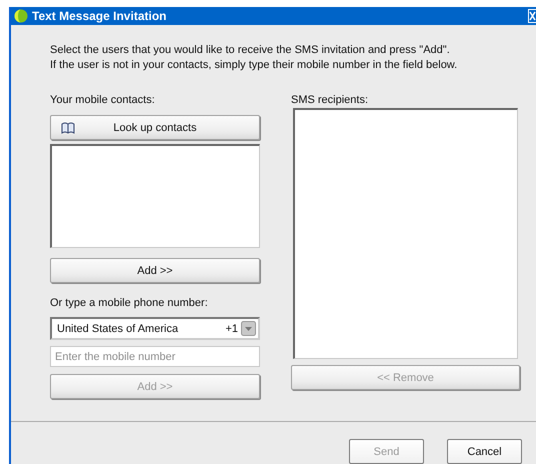 The height and width of the screenshot is (464, 536). I want to click on dialog-button: Cancel, so click(484, 451).